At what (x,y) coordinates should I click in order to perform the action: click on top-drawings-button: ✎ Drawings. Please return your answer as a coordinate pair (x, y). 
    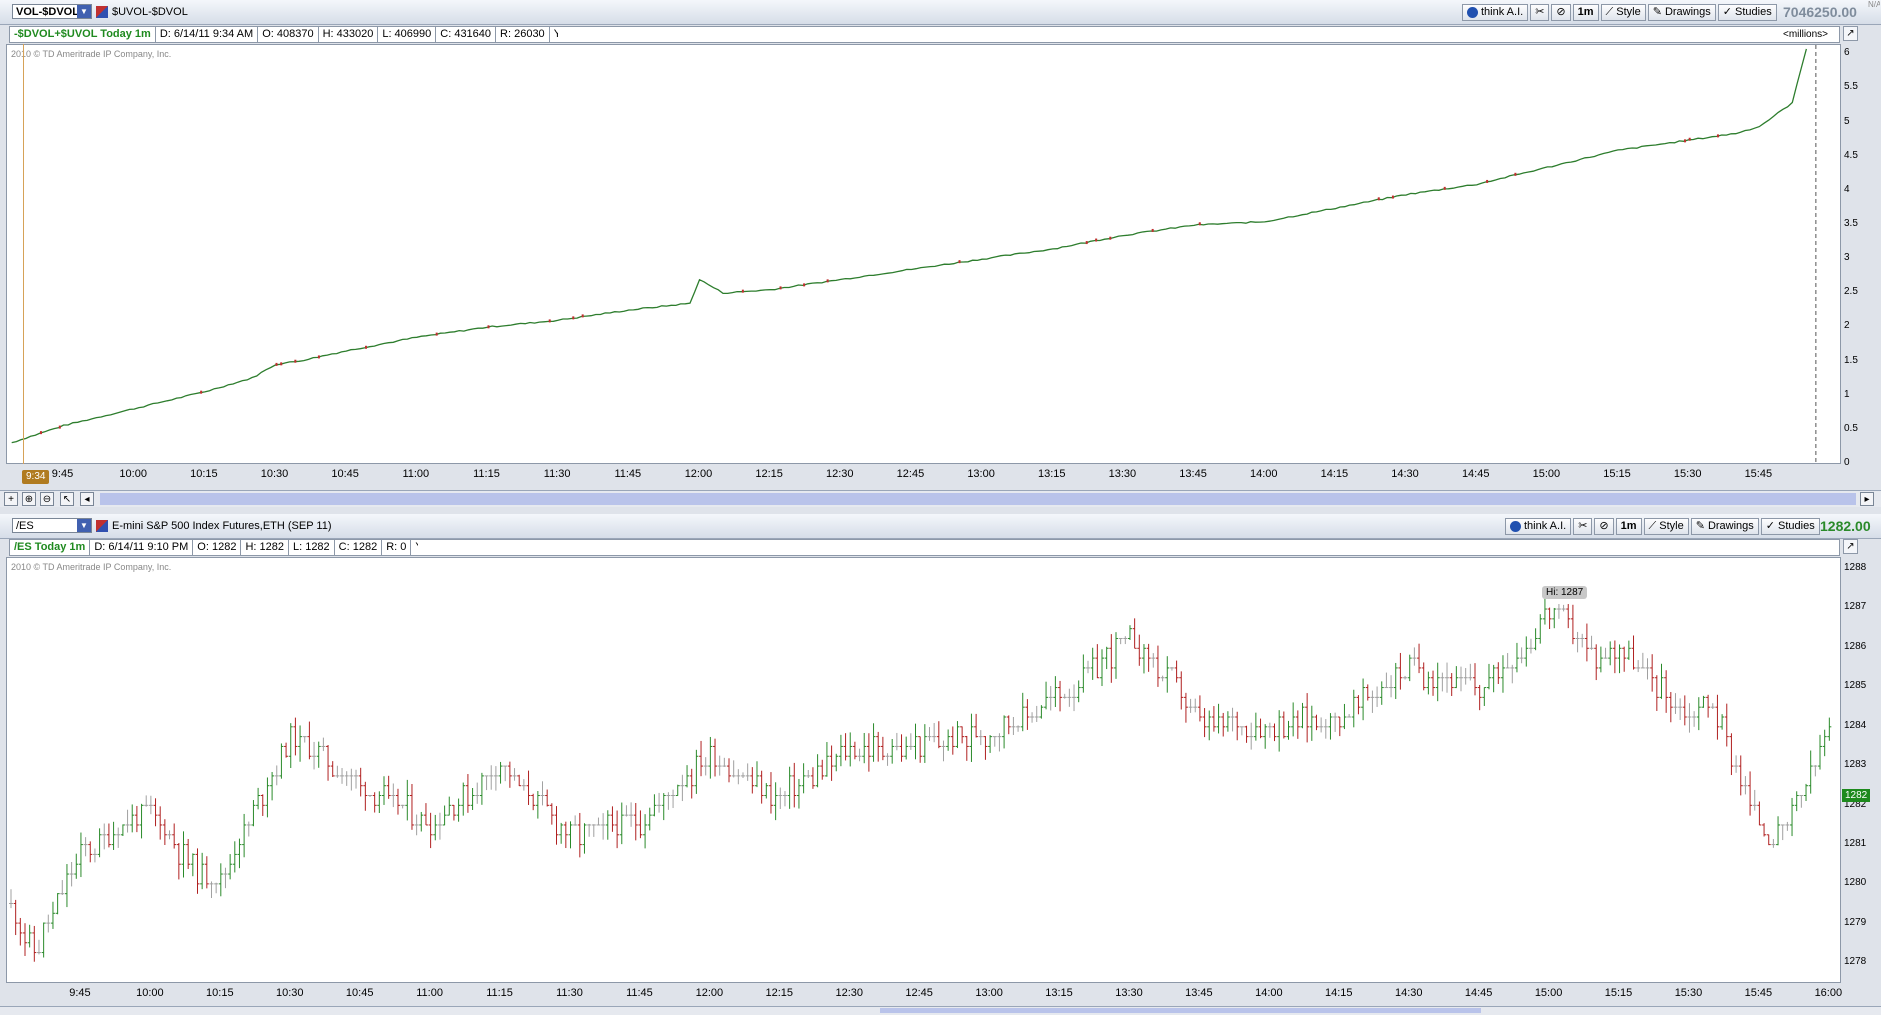
    Looking at the image, I should click on (1681, 12).